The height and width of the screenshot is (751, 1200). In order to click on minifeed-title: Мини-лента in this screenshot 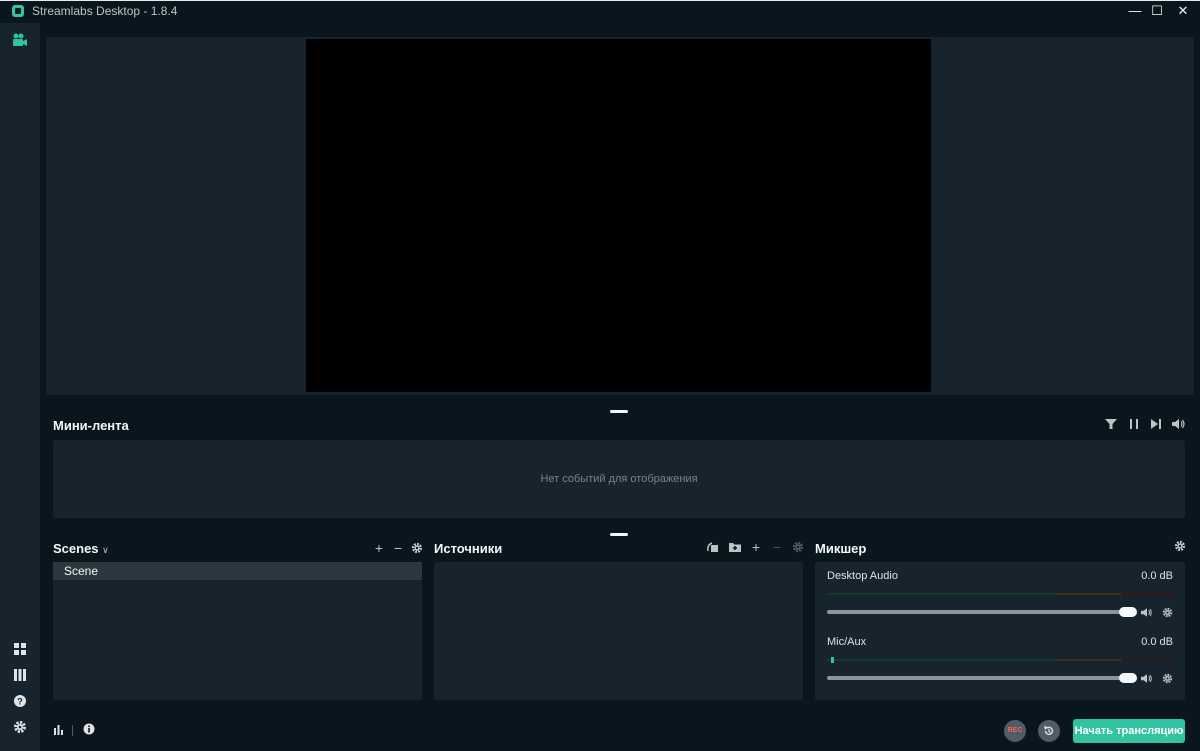, I will do `click(91, 425)`.